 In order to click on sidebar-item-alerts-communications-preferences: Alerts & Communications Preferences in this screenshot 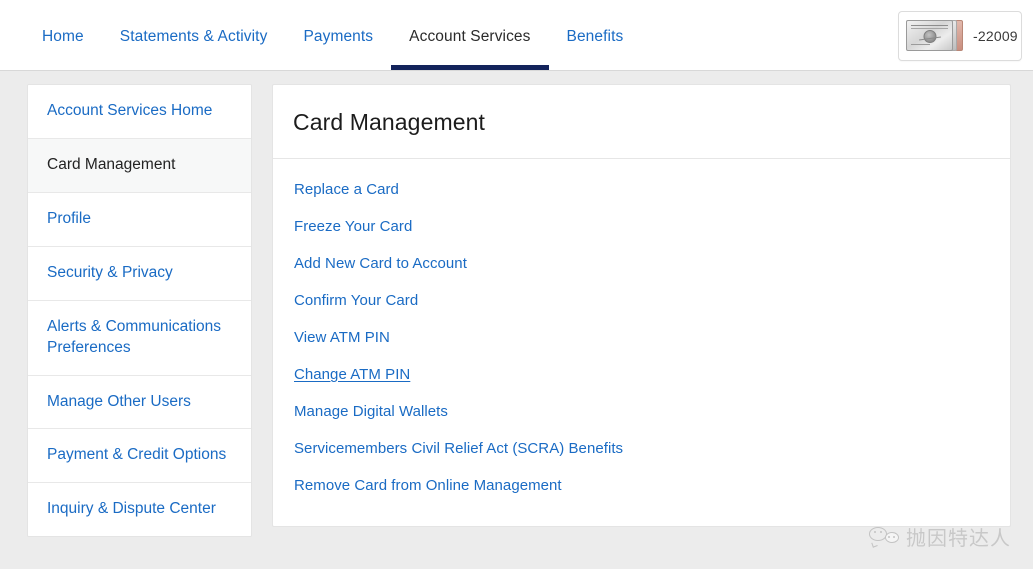, I will do `click(139, 338)`.